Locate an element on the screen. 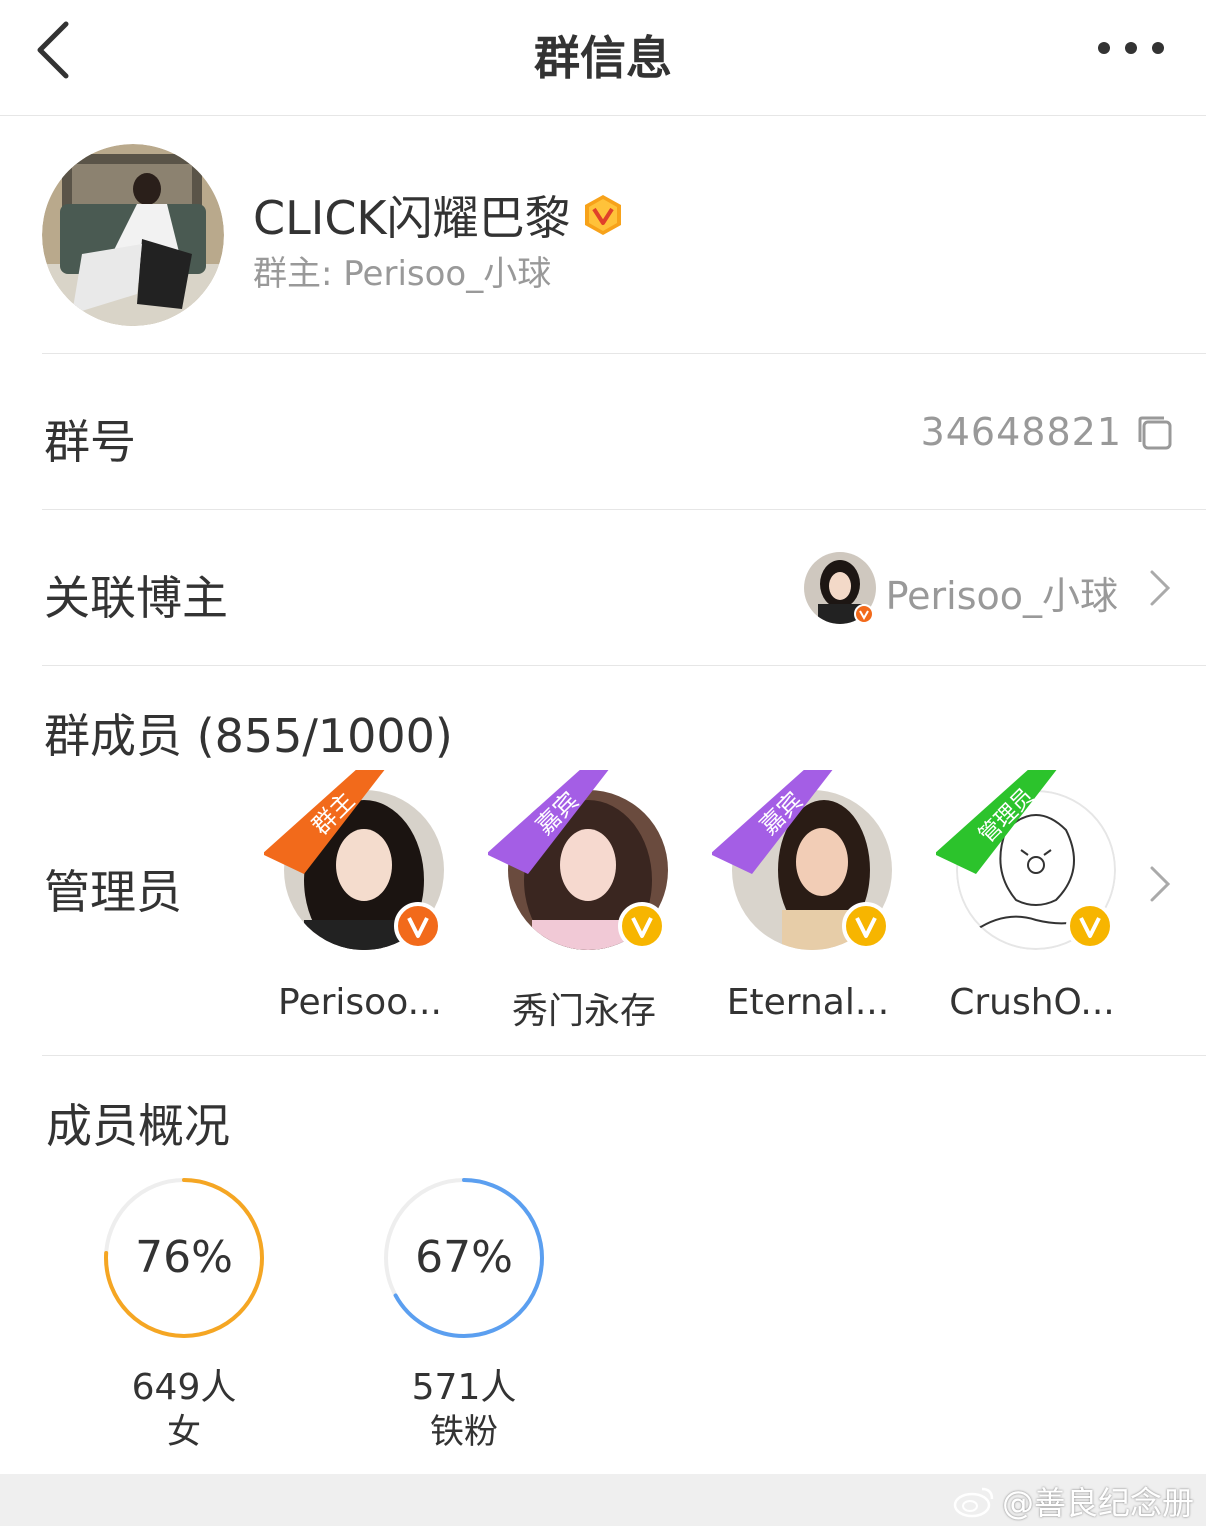 The width and height of the screenshot is (1206, 1526). group-owner: 群主: Perisoo_小球 is located at coordinates (402, 274).